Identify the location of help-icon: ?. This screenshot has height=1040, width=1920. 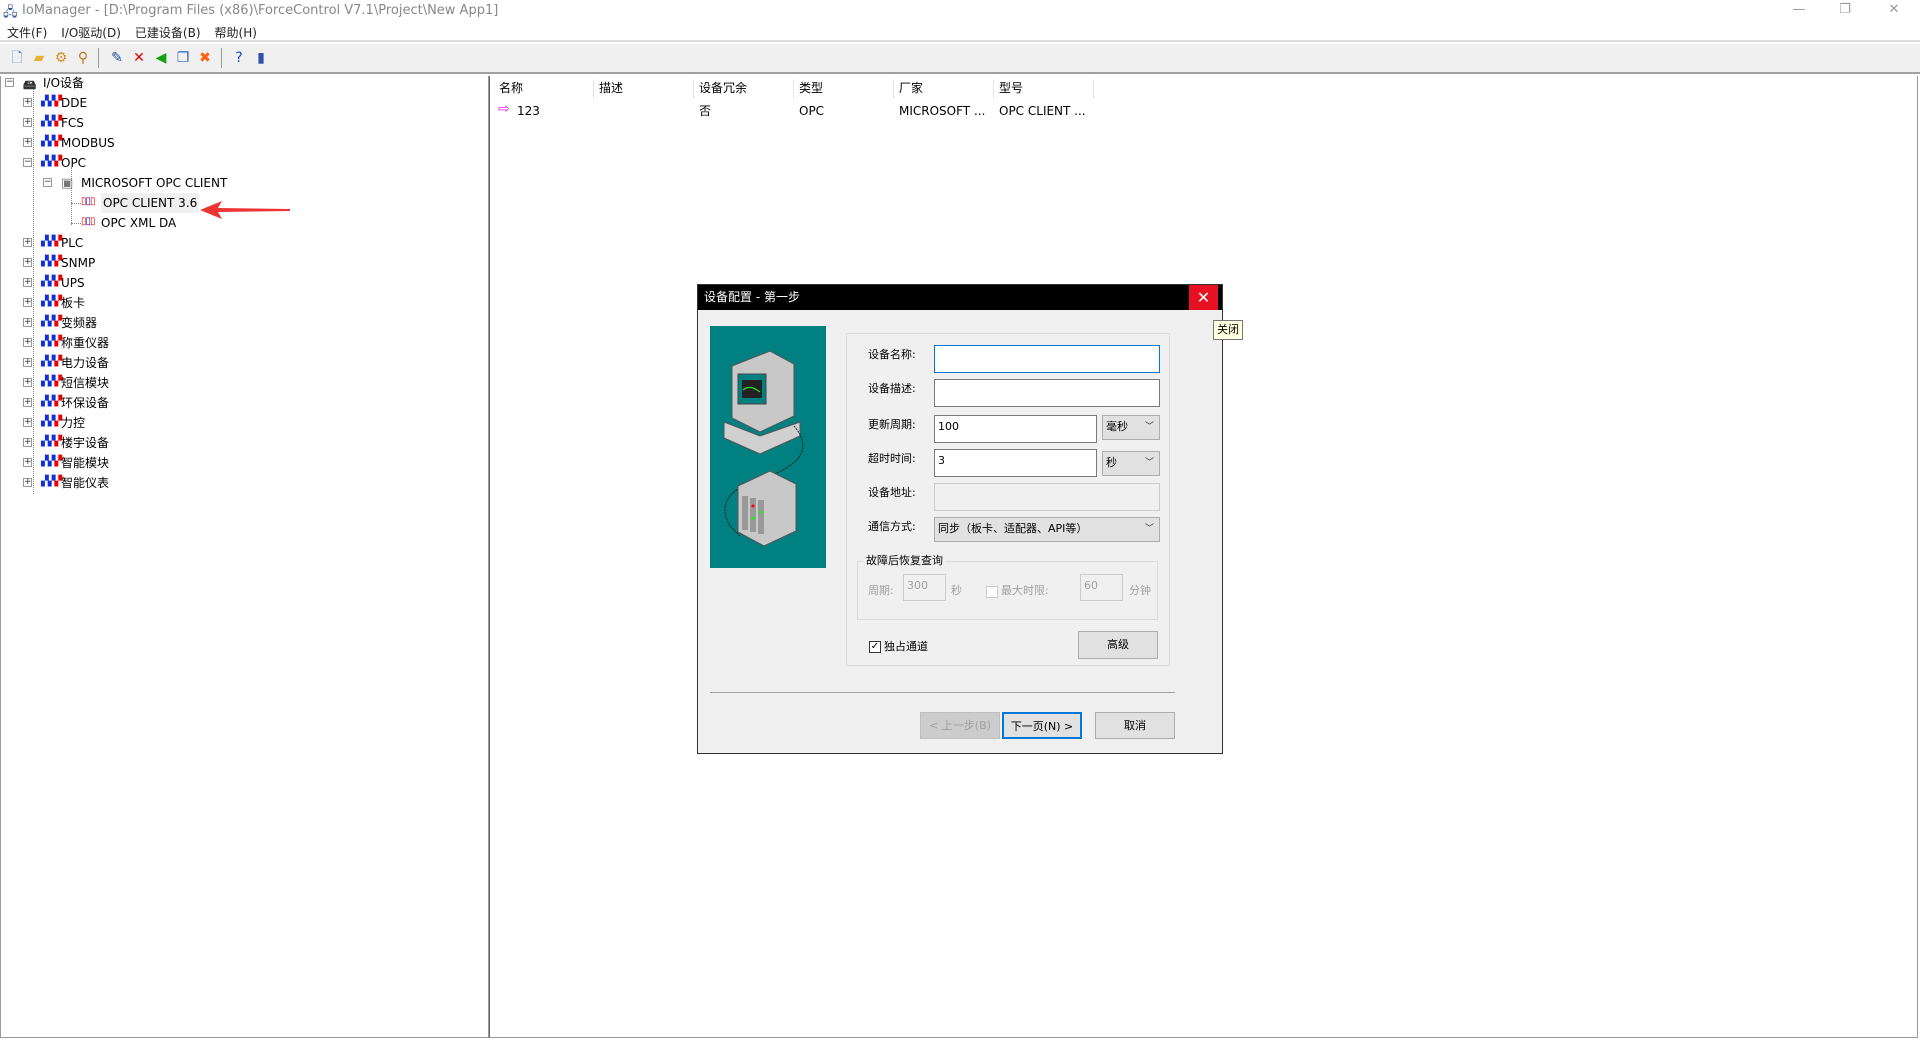
(239, 58).